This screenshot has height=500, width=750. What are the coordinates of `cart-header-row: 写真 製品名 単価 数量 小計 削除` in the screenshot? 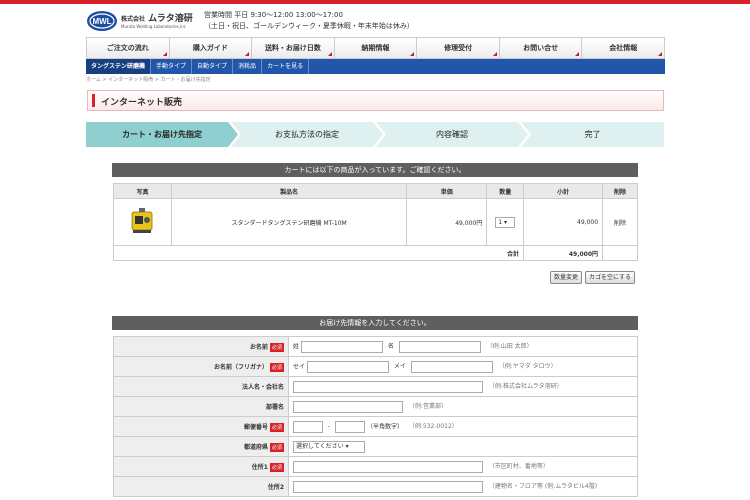 It's located at (375, 191).